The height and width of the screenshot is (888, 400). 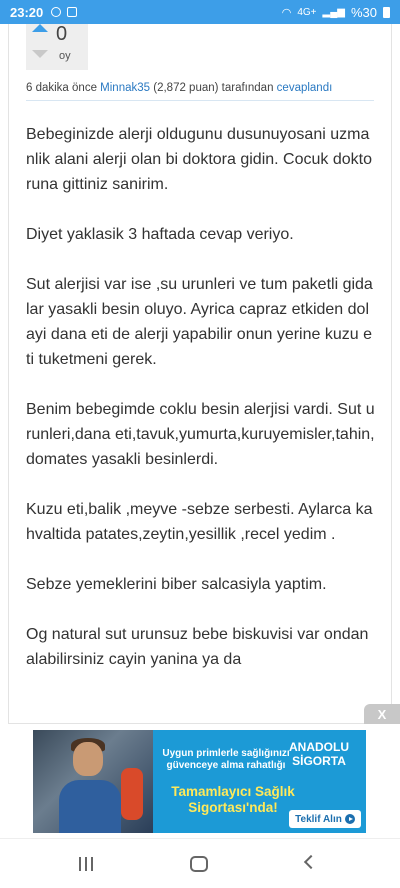 I want to click on home-icon, so click(x=199, y=864).